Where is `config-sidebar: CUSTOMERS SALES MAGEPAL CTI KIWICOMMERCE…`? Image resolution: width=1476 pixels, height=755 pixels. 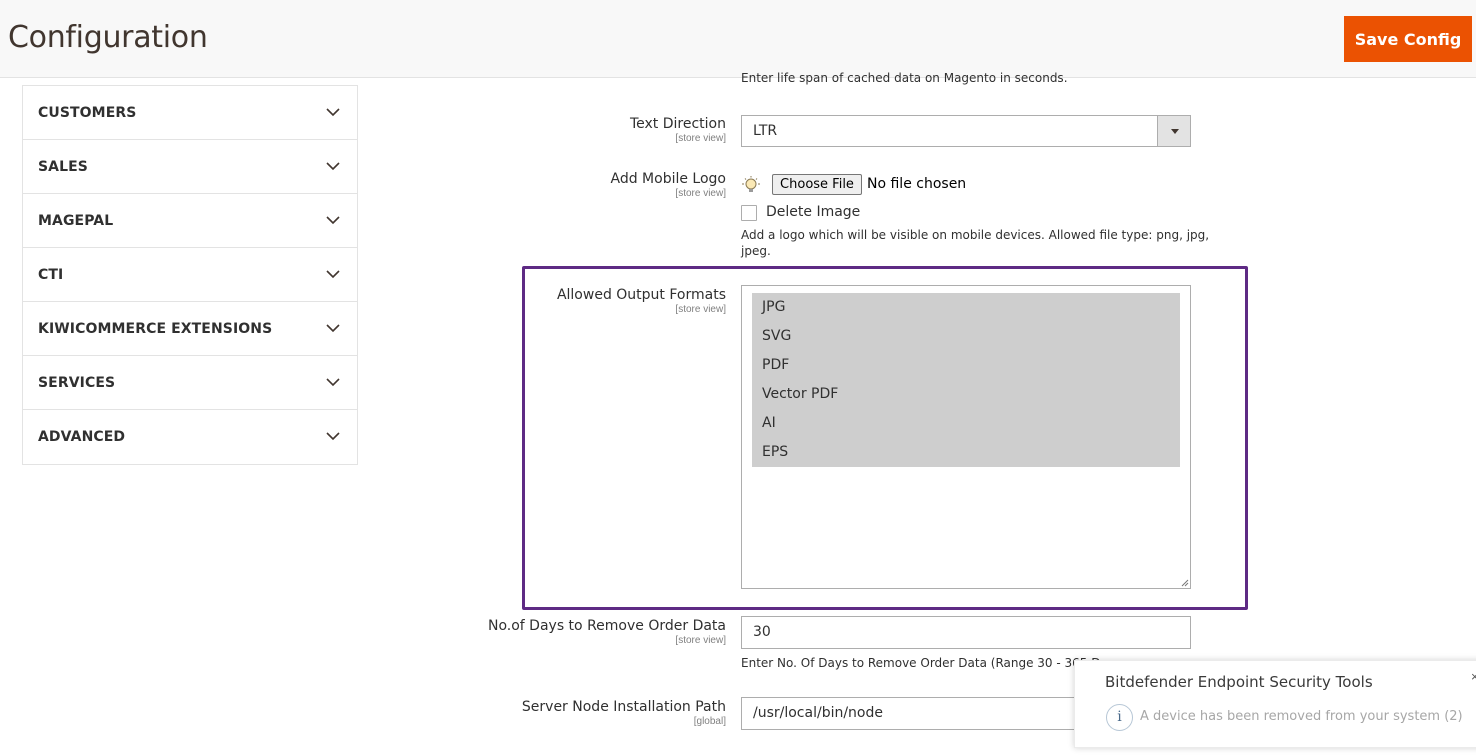 config-sidebar: CUSTOMERS SALES MAGEPAL CTI KIWICOMMERCE… is located at coordinates (190, 275).